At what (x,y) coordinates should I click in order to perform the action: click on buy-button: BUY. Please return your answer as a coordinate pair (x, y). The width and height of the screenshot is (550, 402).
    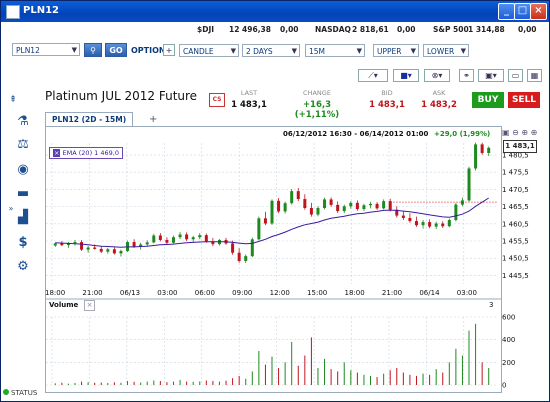
    Looking at the image, I should click on (488, 100).